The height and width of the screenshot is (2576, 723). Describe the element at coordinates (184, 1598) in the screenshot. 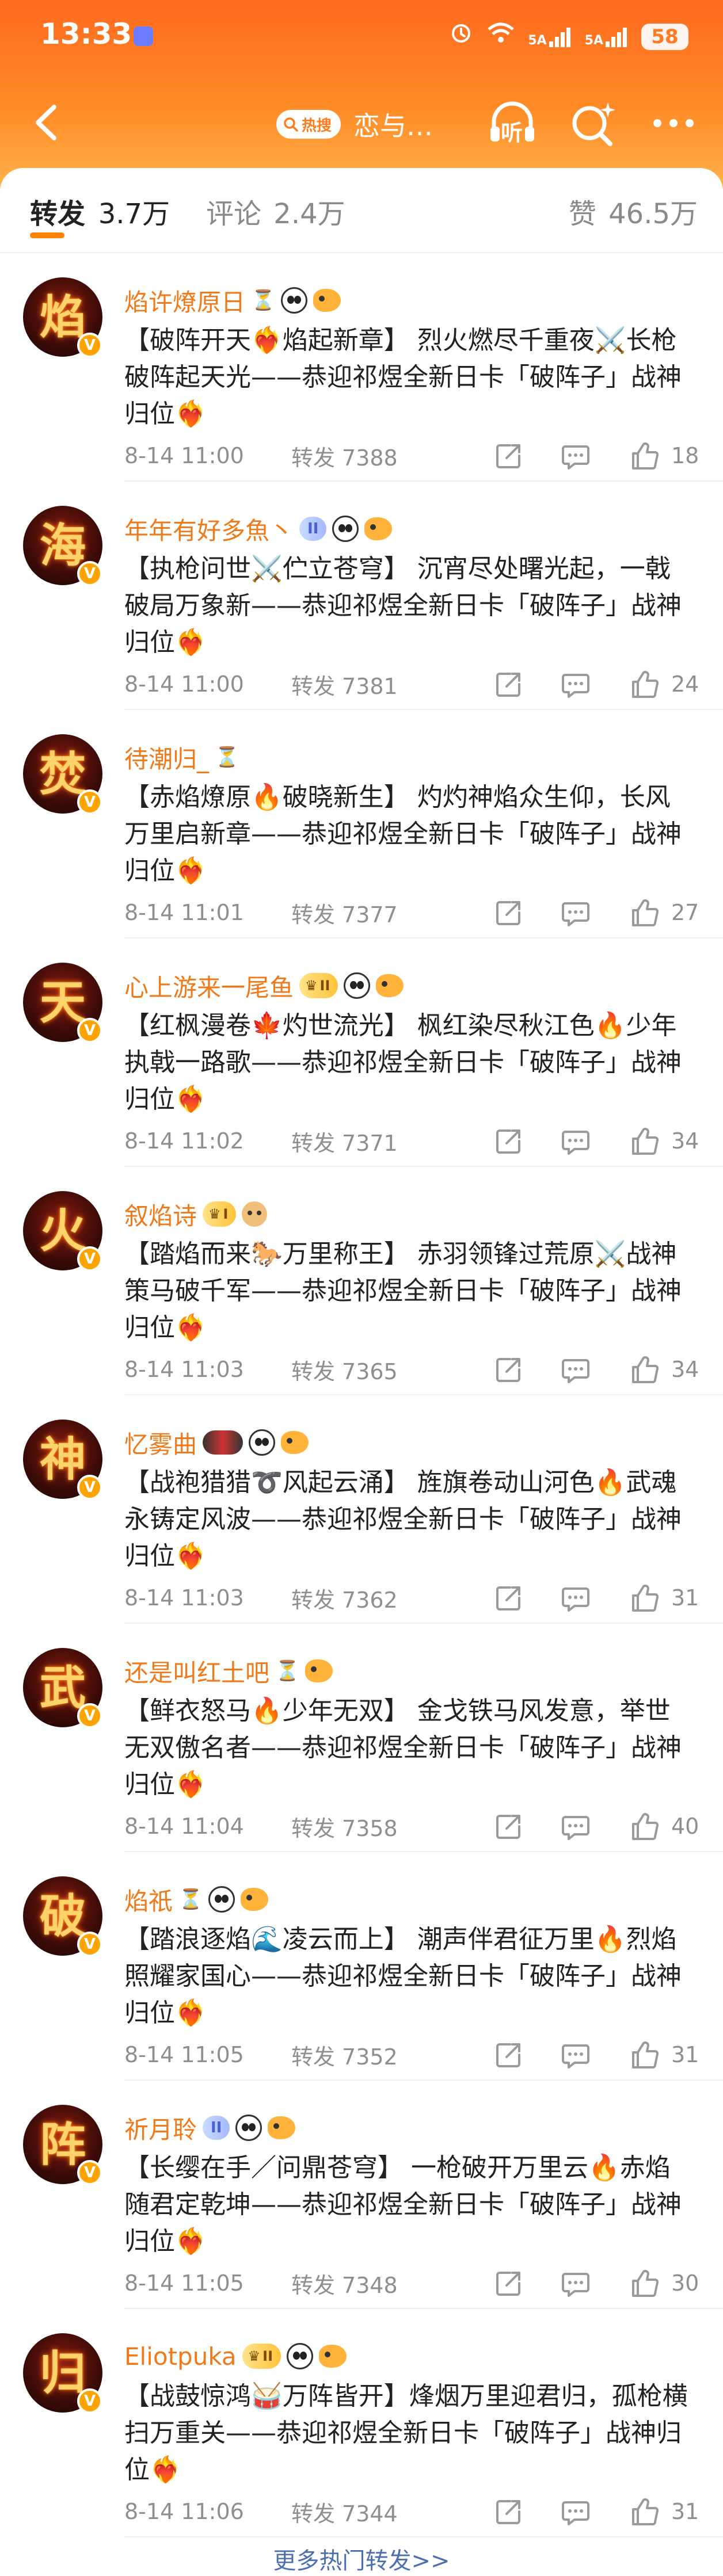

I see `repost-time: 8-14 11:03` at that location.